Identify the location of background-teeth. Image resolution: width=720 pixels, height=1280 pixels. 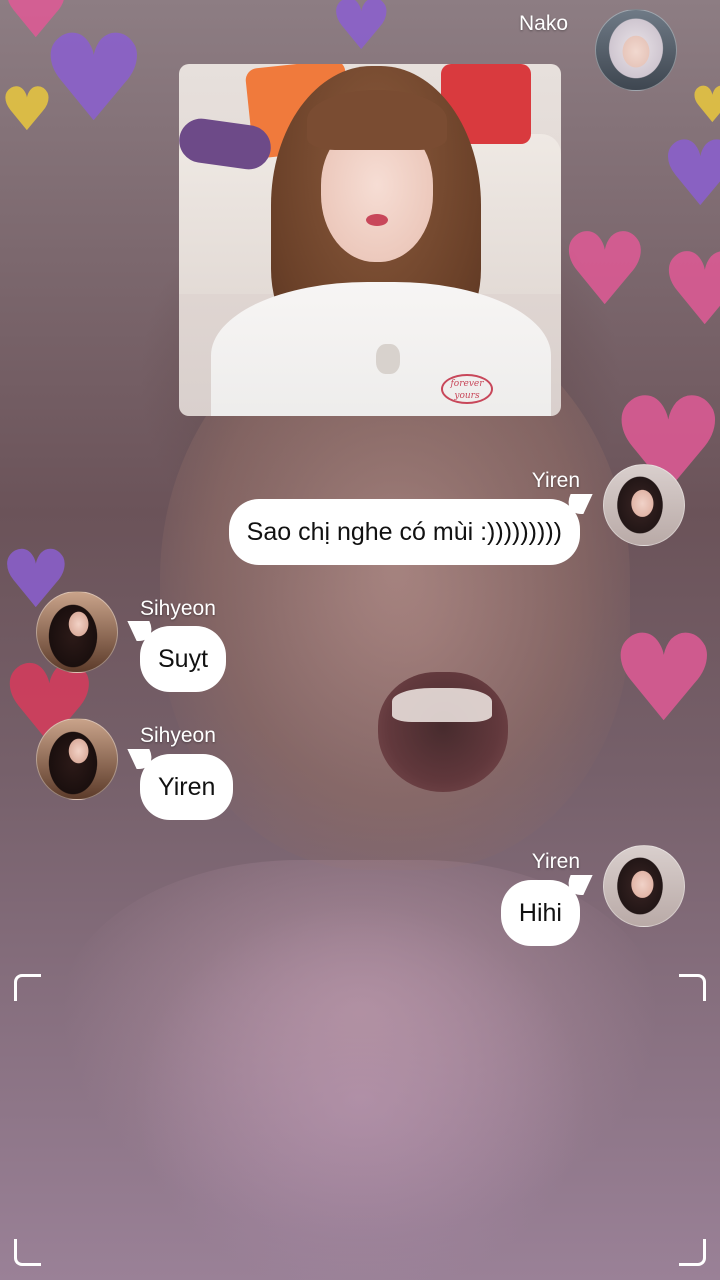
(442, 705).